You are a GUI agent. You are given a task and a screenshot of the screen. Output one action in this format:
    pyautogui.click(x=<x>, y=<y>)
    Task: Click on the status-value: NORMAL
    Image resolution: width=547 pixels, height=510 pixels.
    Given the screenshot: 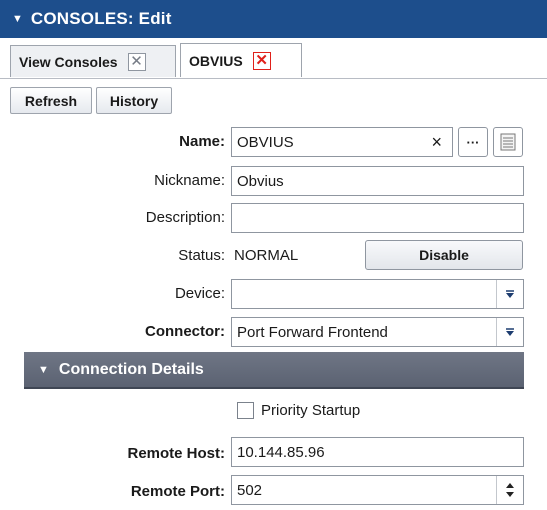 What is the action you would take?
    pyautogui.click(x=266, y=255)
    